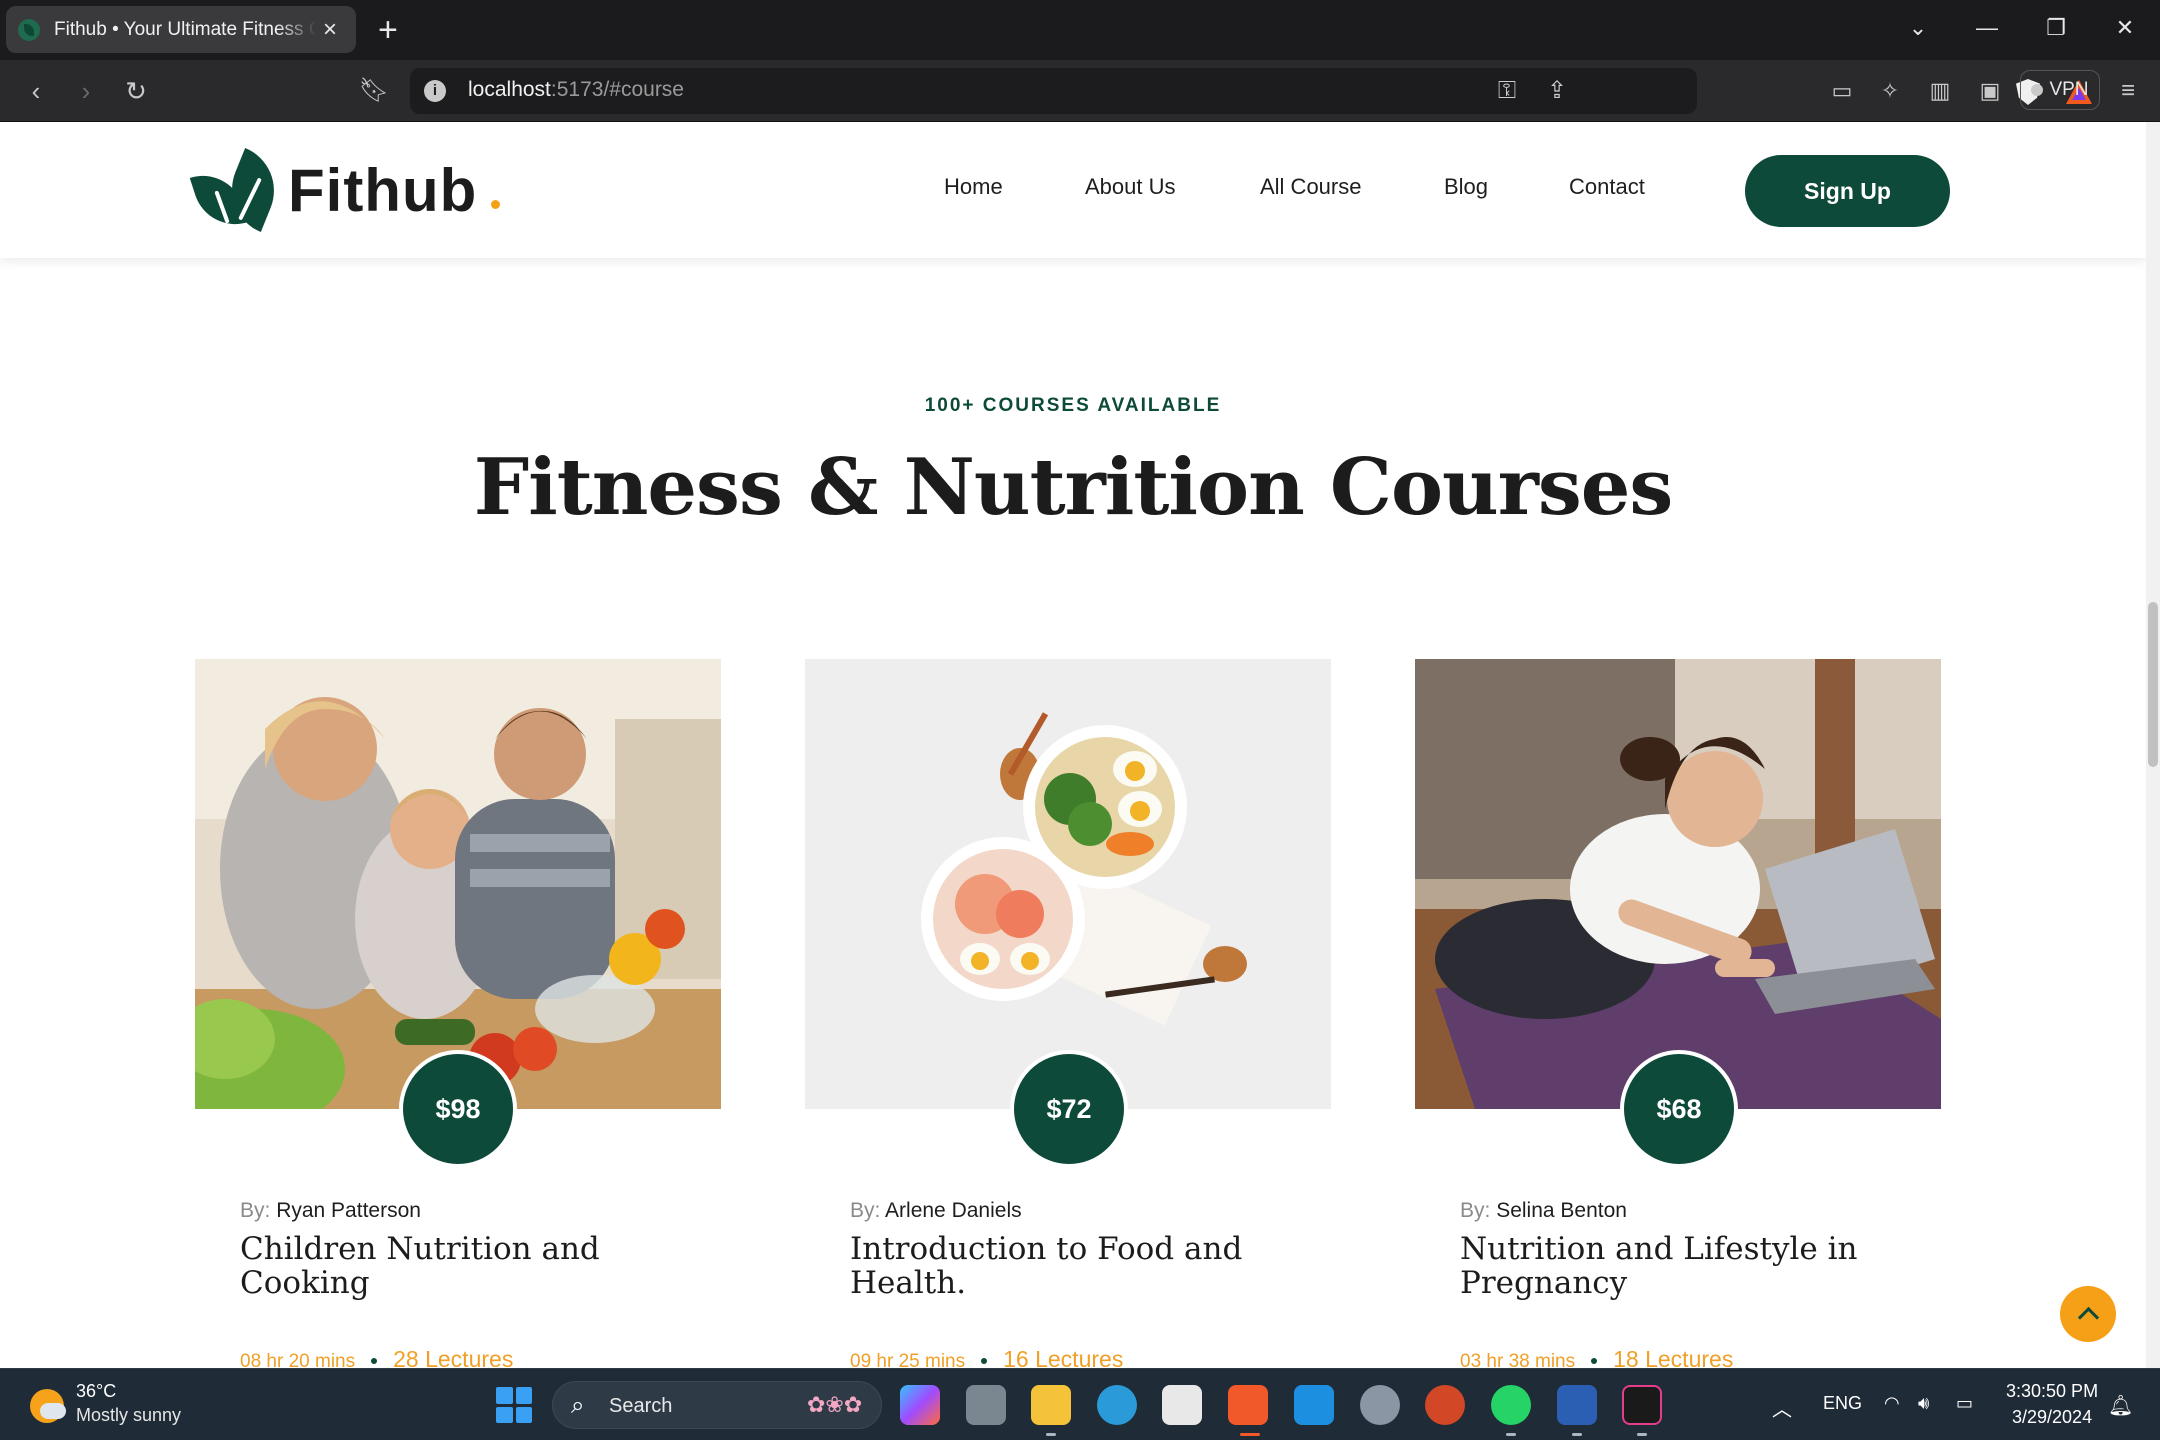 Image resolution: width=2160 pixels, height=1440 pixels. Describe the element at coordinates (348, 1210) in the screenshot. I see `author-name: Ryan Patterson` at that location.